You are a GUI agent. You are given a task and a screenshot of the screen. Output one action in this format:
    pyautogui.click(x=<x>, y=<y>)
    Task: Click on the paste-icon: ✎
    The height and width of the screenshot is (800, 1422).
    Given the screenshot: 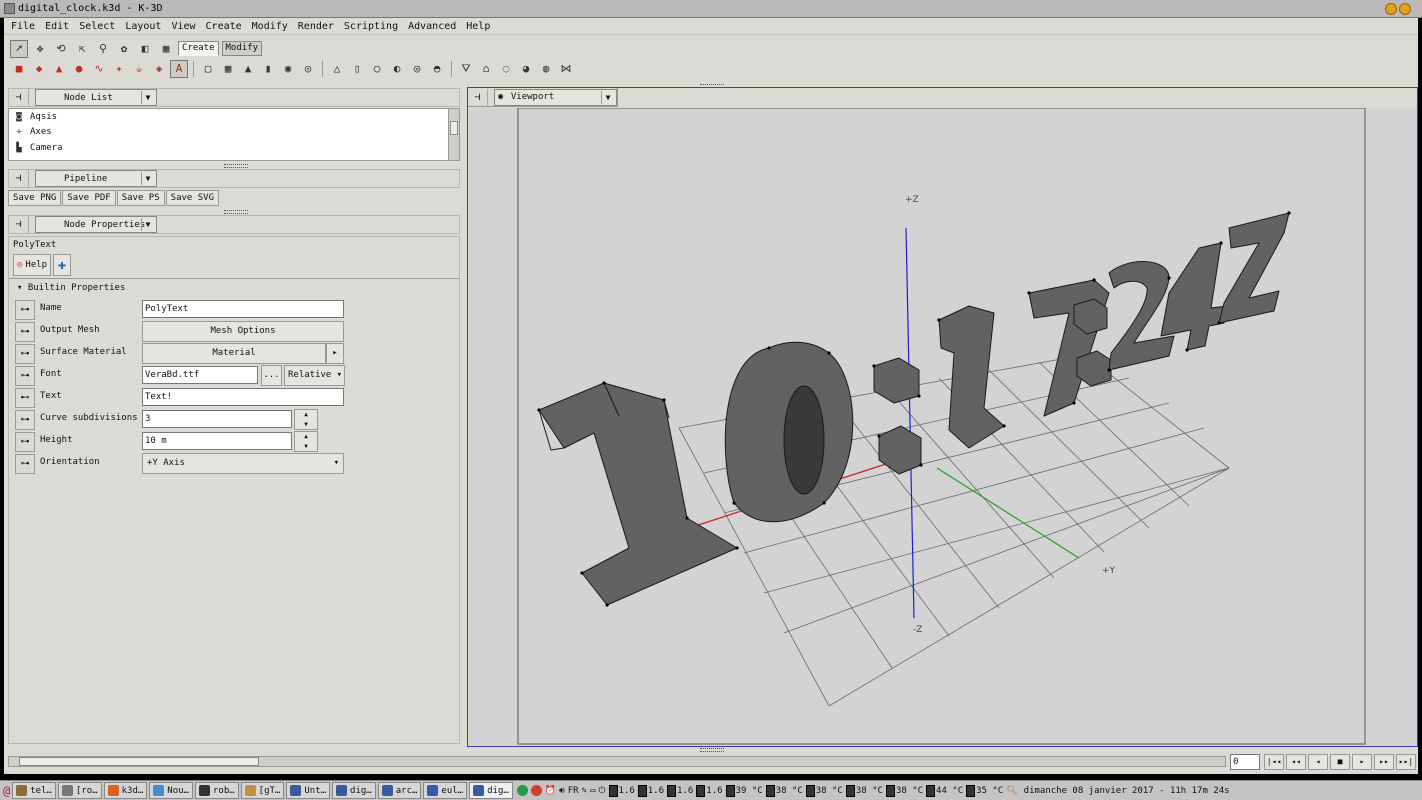 What is the action you would take?
    pyautogui.click(x=584, y=791)
    